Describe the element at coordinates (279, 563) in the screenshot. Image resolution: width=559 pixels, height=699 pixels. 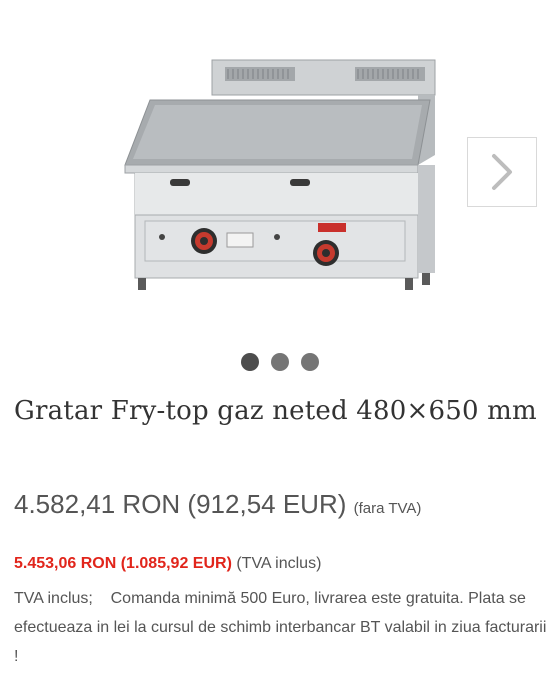
I see `price-gross-note: (TVA inclus)` at that location.